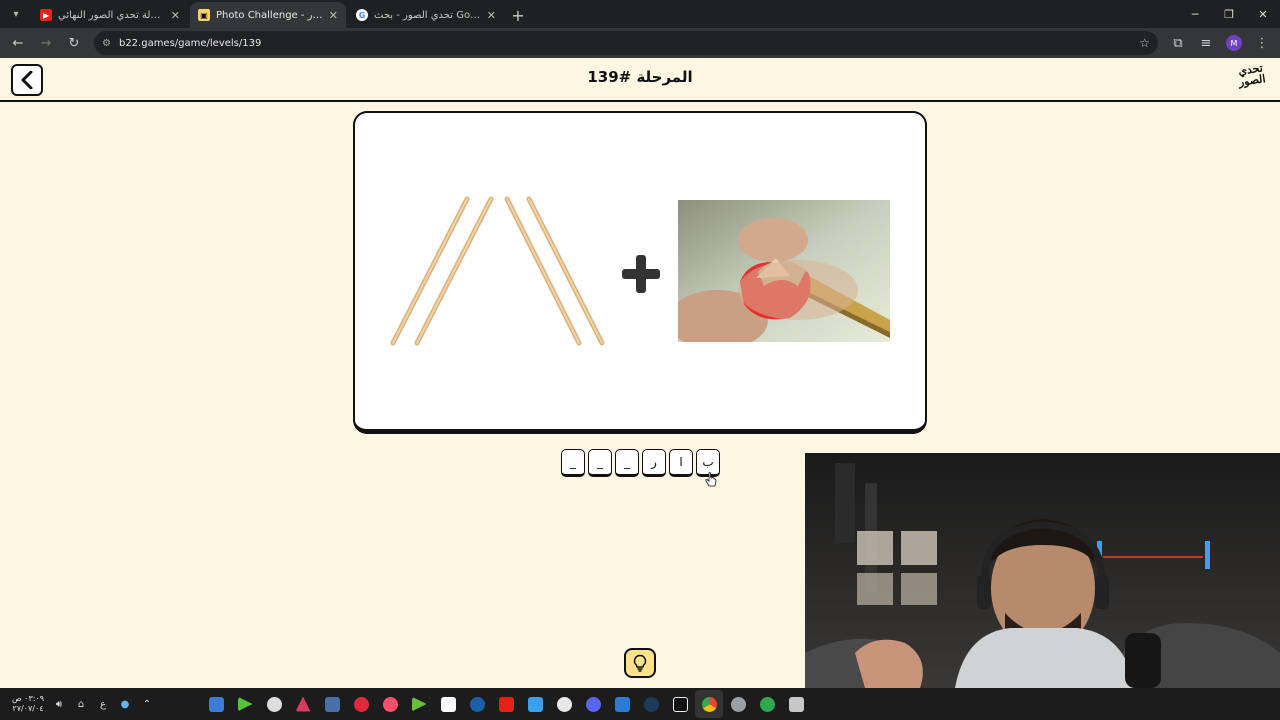 The image size is (1280, 720). What do you see at coordinates (1144, 43) in the screenshot?
I see `bookmark-star-icon: ☆` at bounding box center [1144, 43].